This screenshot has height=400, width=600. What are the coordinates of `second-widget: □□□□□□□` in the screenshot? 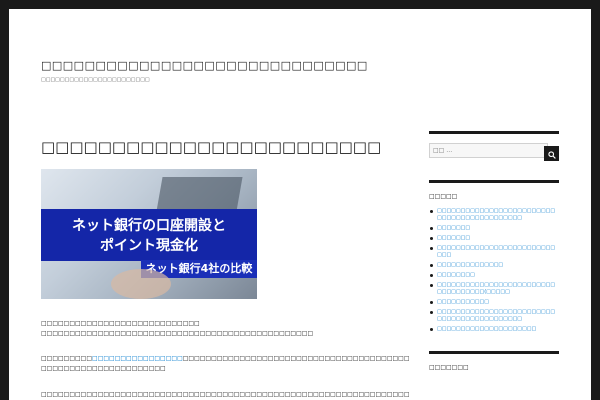 It's located at (494, 365).